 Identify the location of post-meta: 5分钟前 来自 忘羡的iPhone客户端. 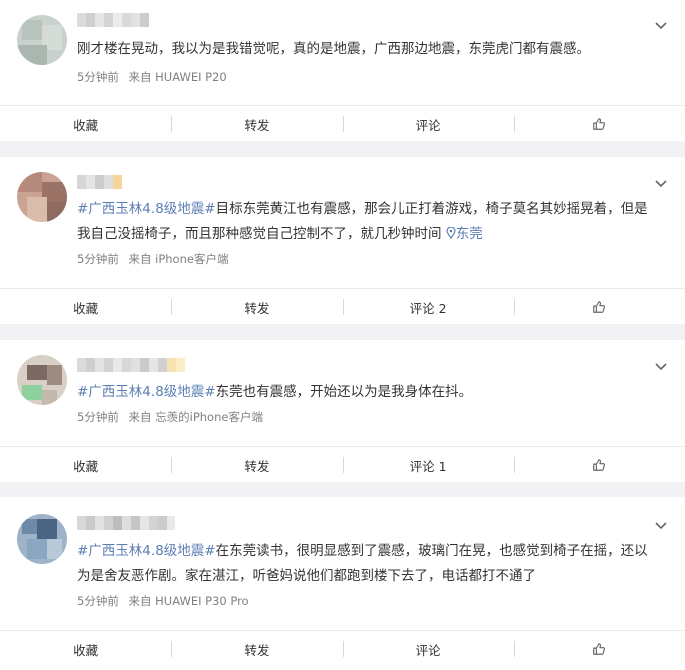
(173, 417).